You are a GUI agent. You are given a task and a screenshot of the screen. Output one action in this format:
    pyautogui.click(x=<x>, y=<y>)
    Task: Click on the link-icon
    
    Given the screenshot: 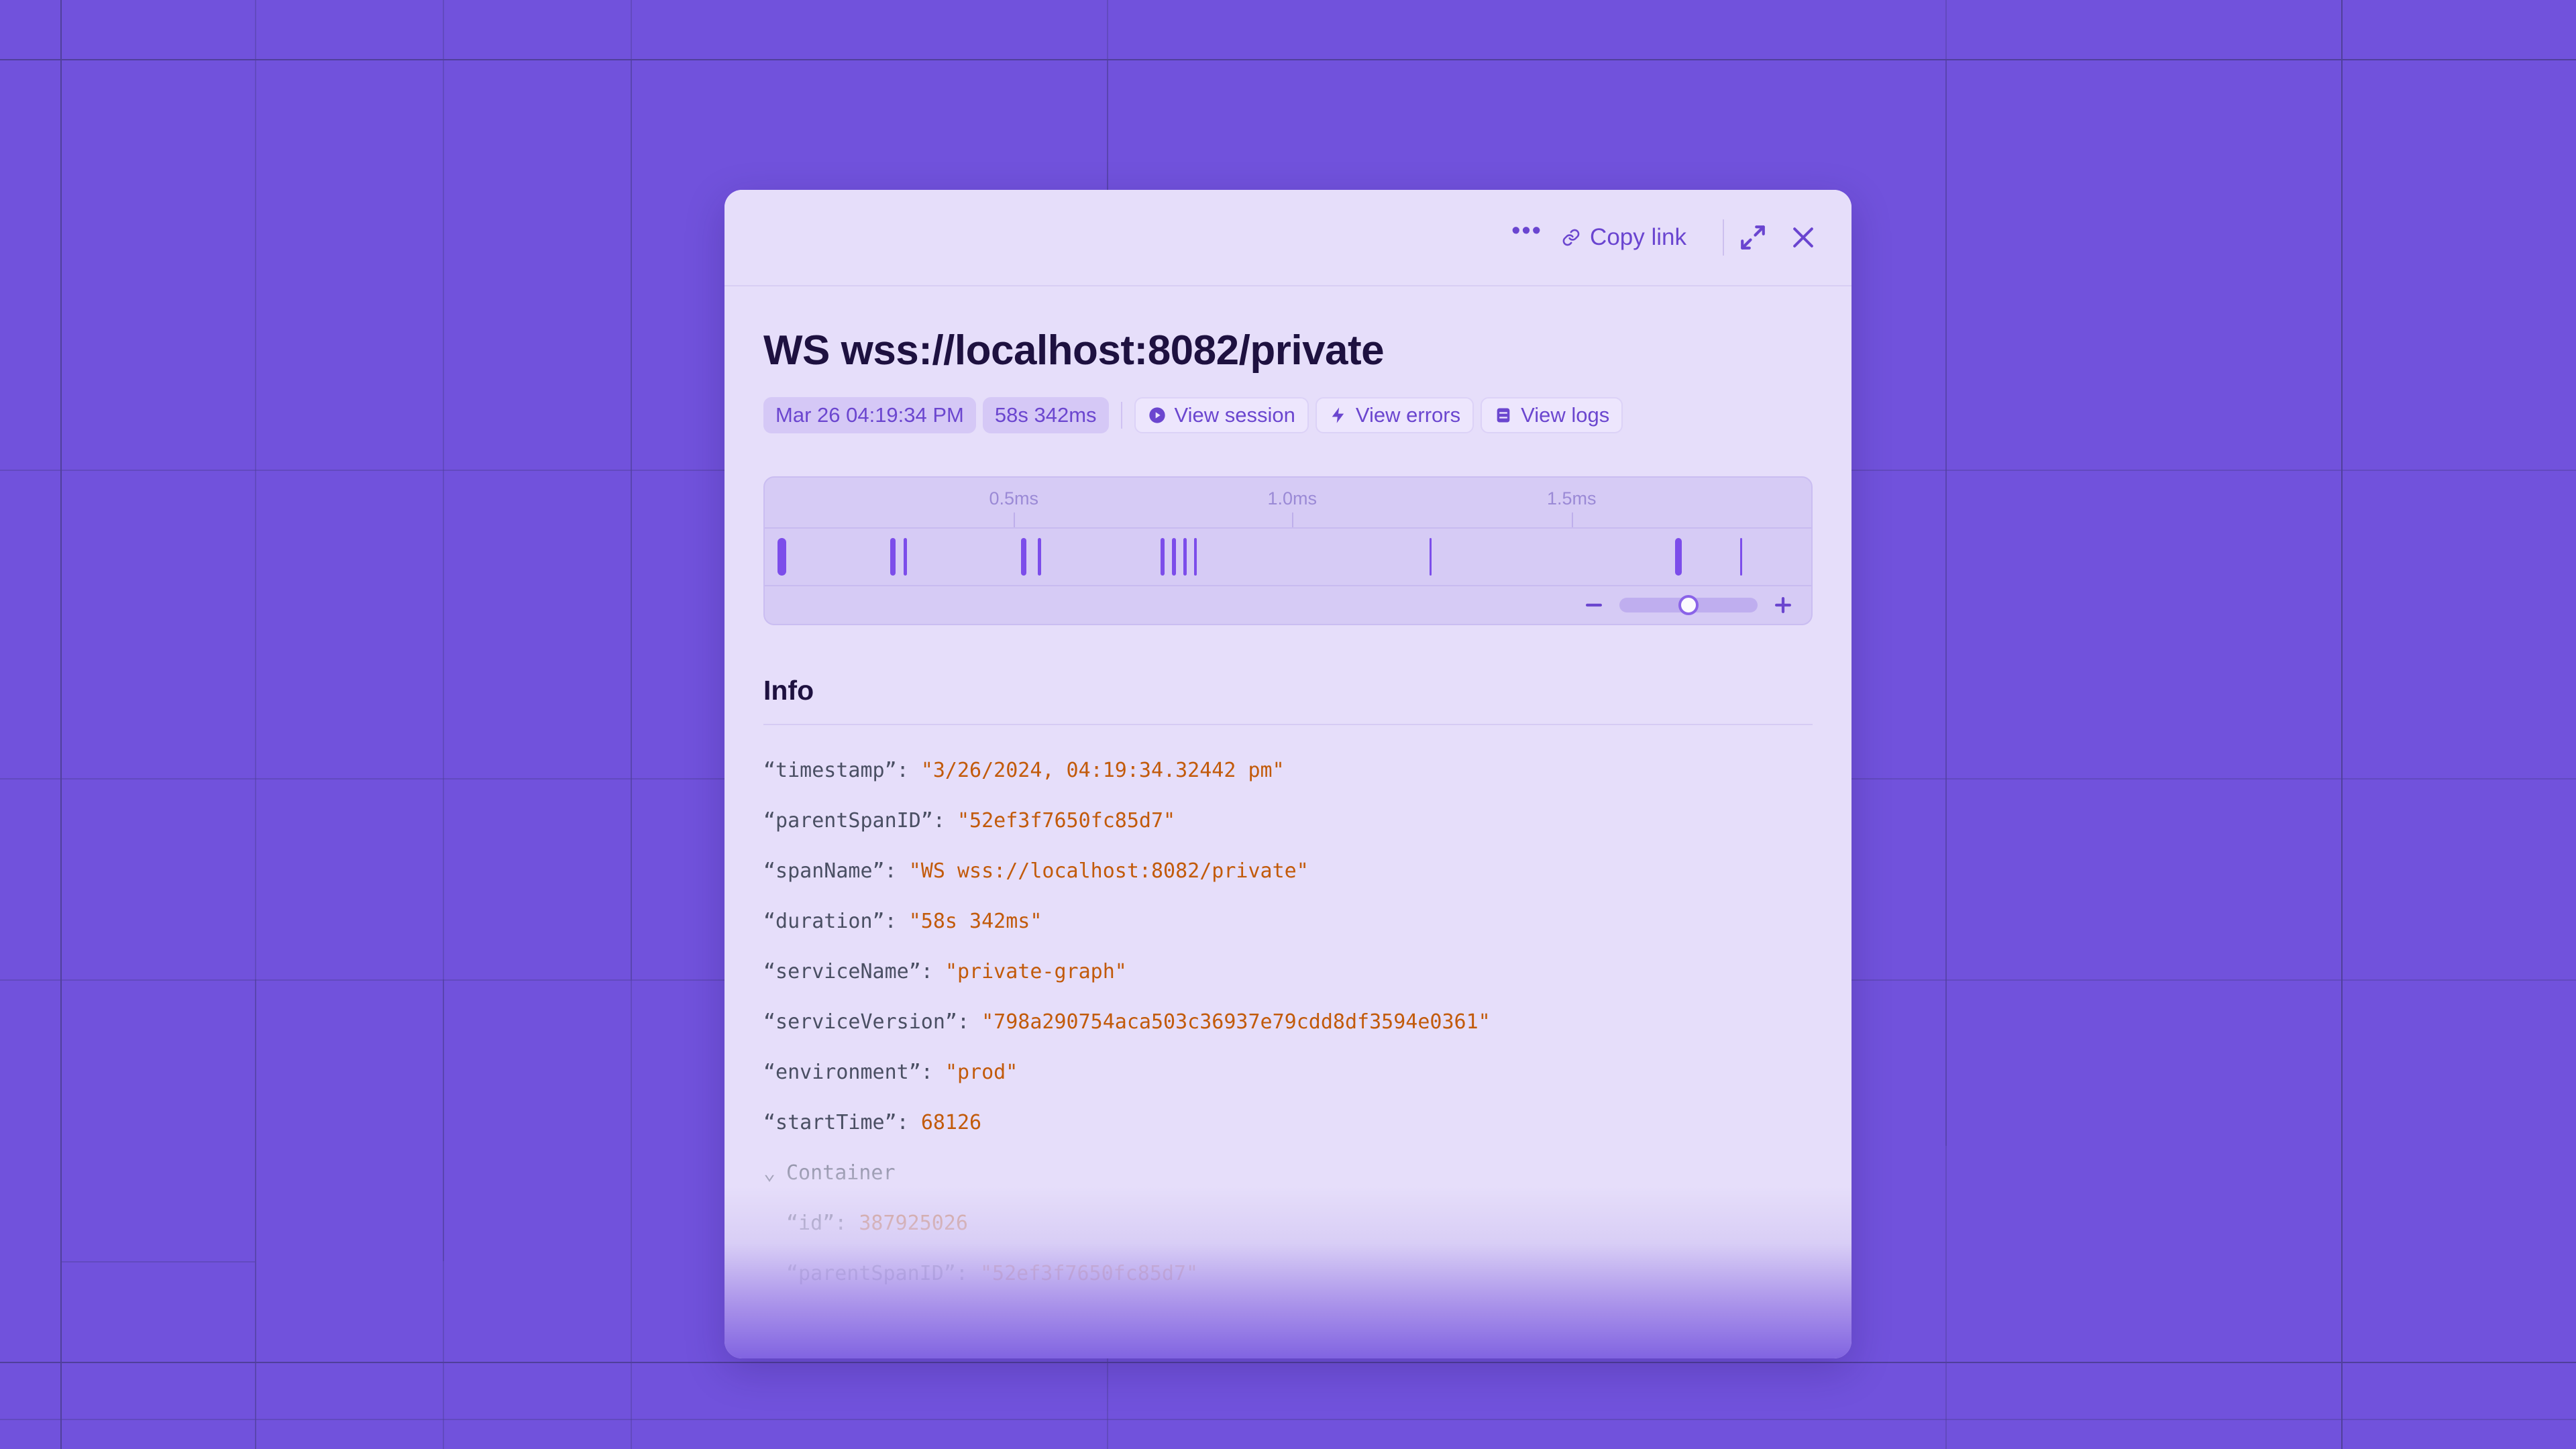 What is the action you would take?
    pyautogui.click(x=1571, y=237)
    